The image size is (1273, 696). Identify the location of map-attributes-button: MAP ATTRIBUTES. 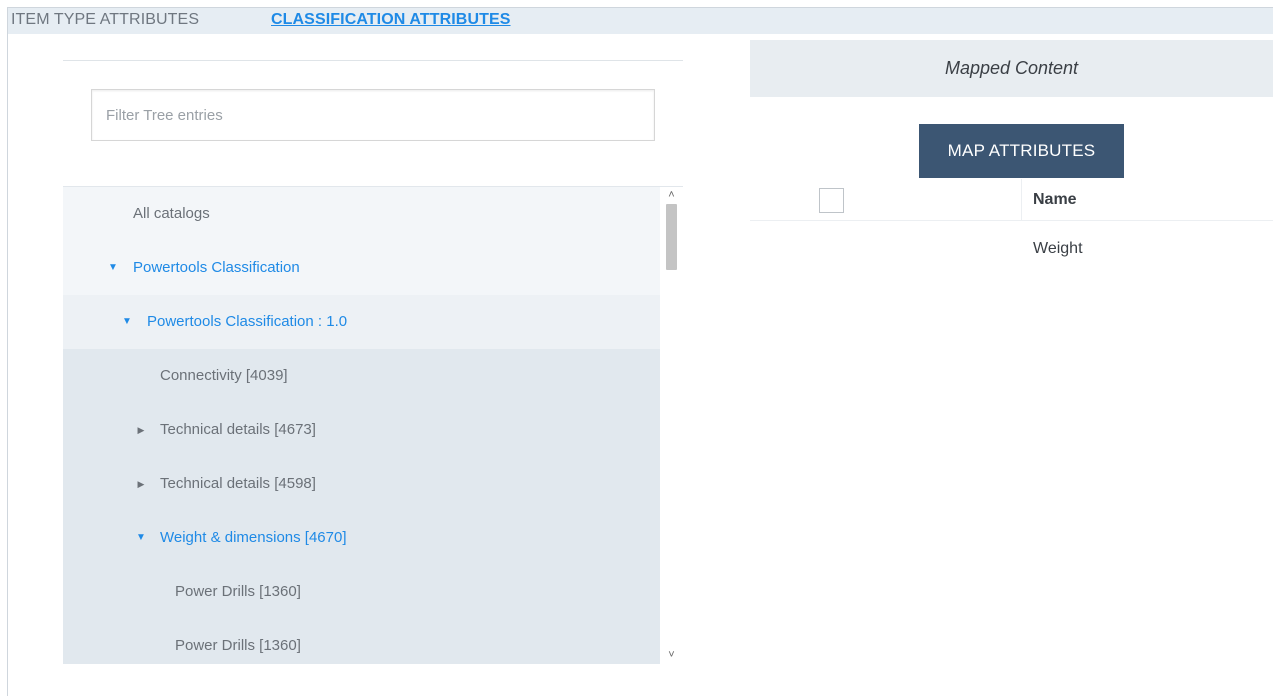
(1021, 151).